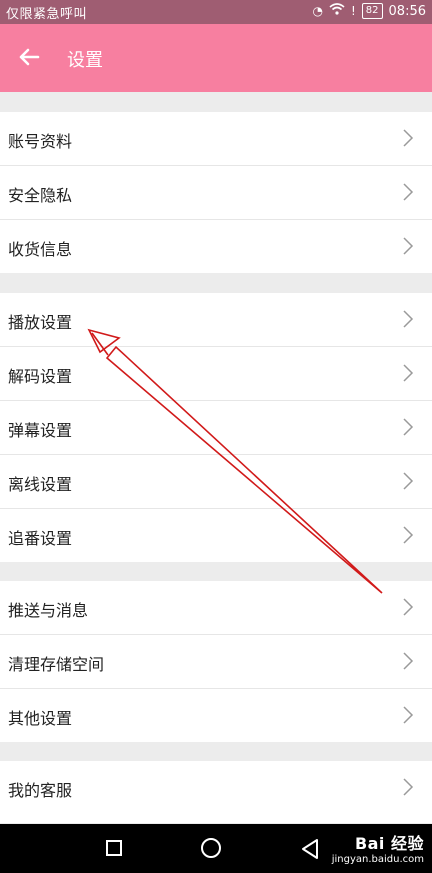  I want to click on back-arrow-icon, so click(29, 57).